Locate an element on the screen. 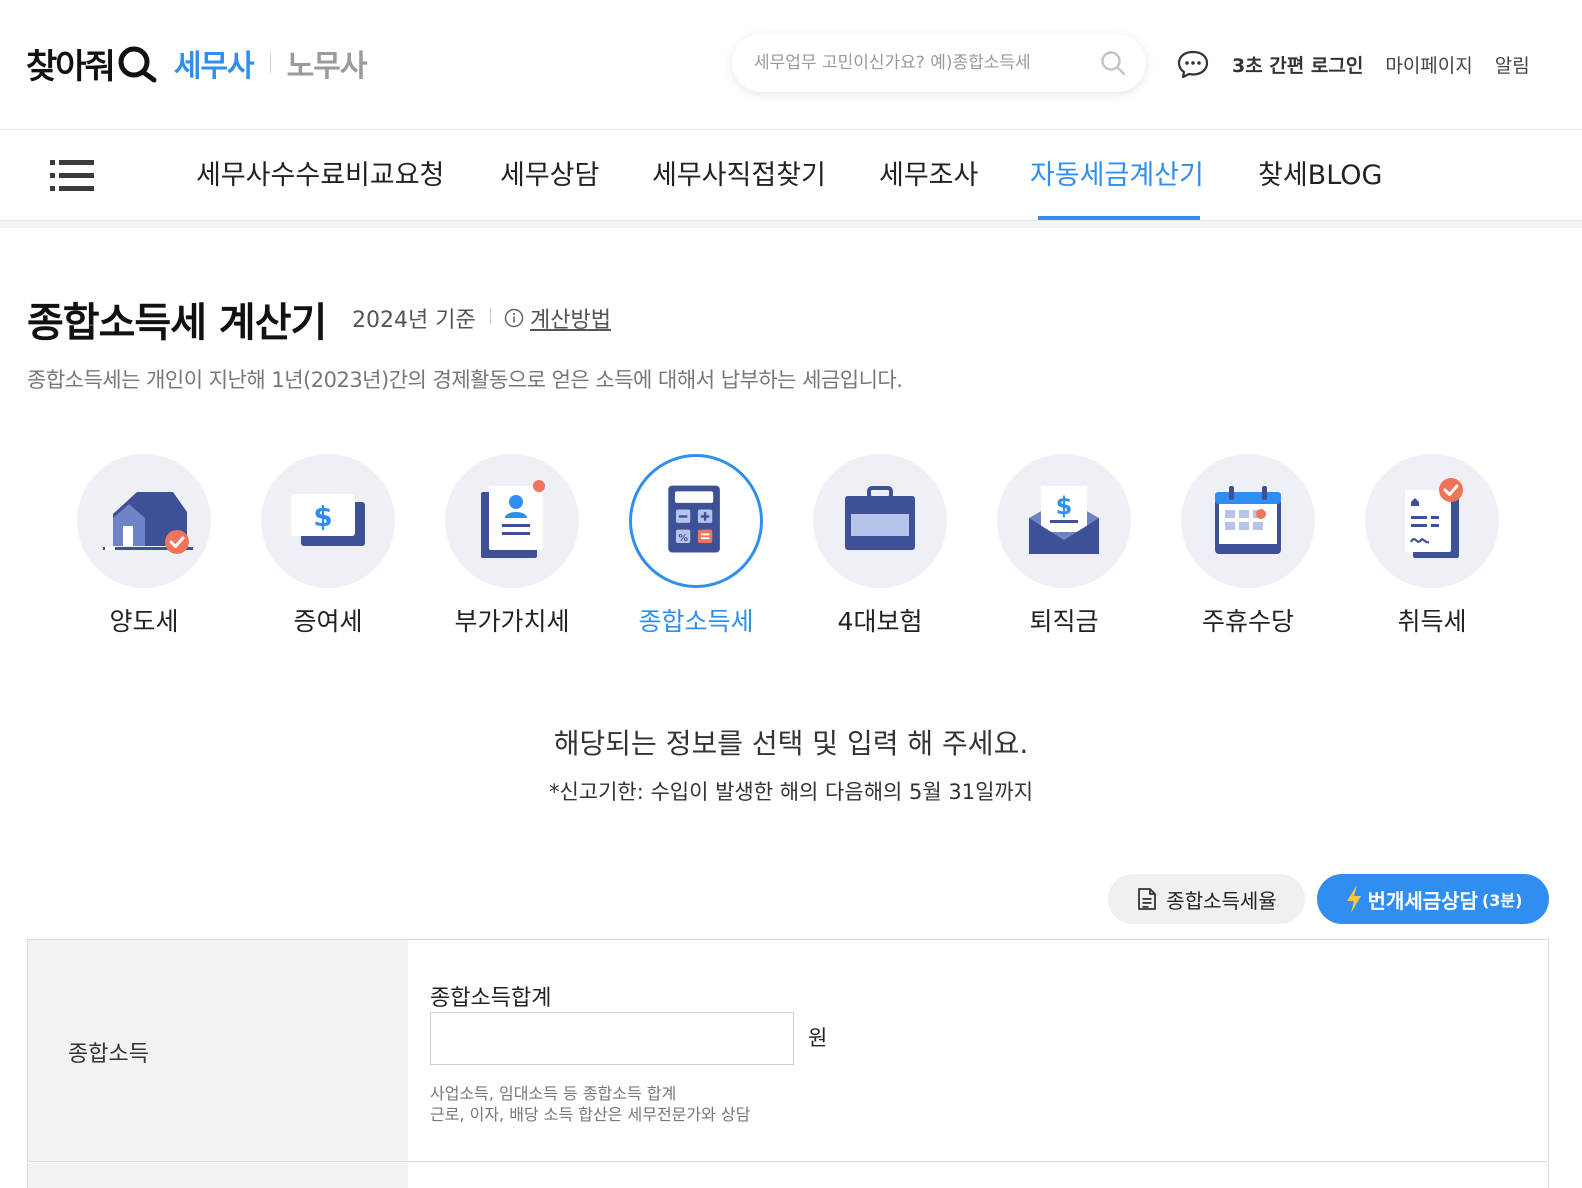 The image size is (1582, 1188). calc-method-link: 계산방법 is located at coordinates (557, 318).